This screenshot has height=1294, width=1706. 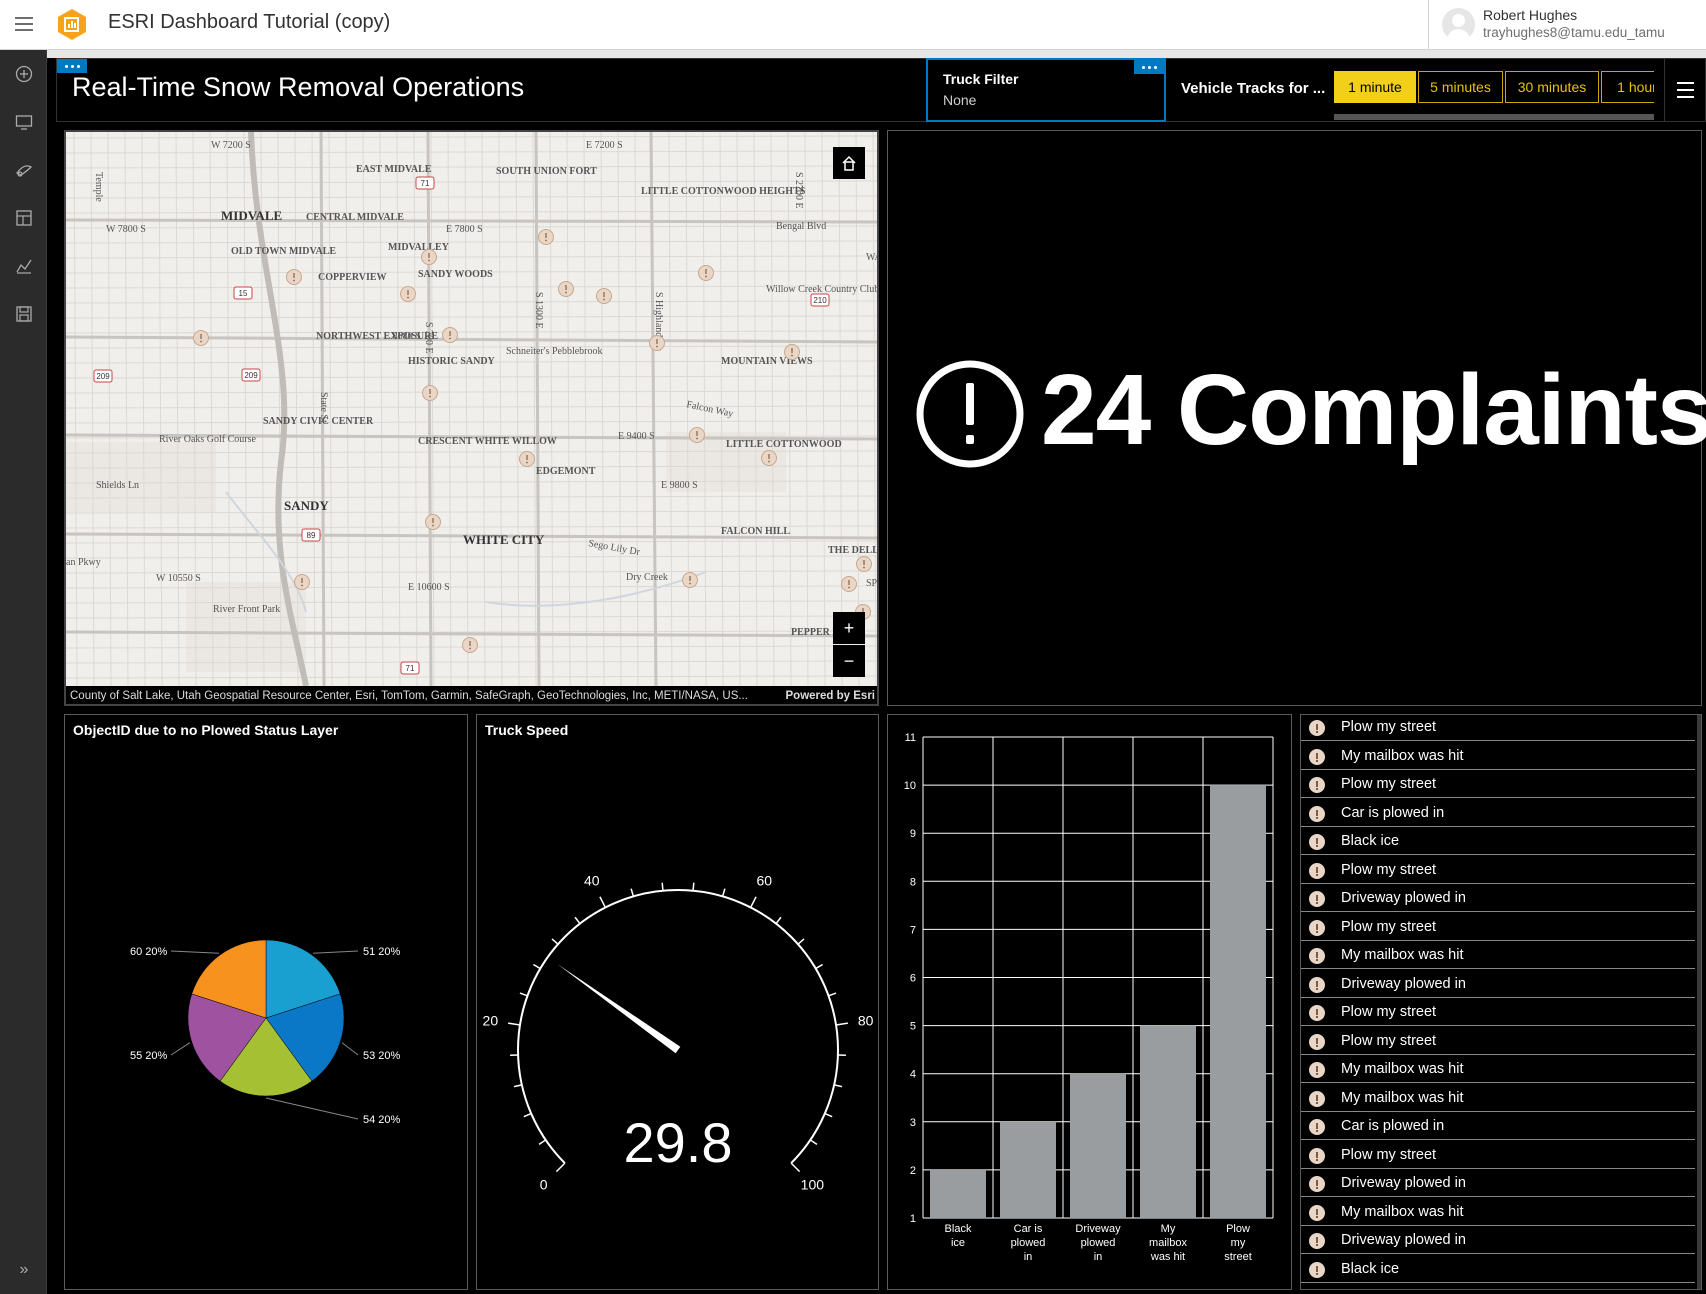 What do you see at coordinates (798, 190) in the screenshot?
I see `map-label: S 2700 E` at bounding box center [798, 190].